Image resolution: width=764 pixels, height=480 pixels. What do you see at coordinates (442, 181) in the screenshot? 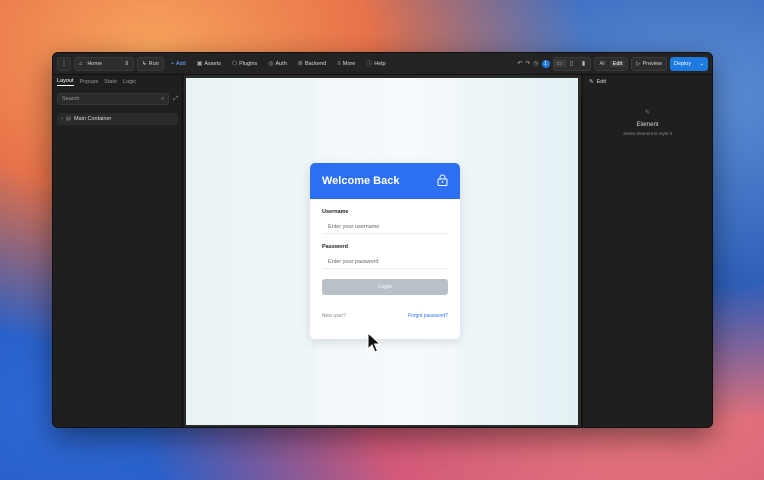
I see `lock-icon` at bounding box center [442, 181].